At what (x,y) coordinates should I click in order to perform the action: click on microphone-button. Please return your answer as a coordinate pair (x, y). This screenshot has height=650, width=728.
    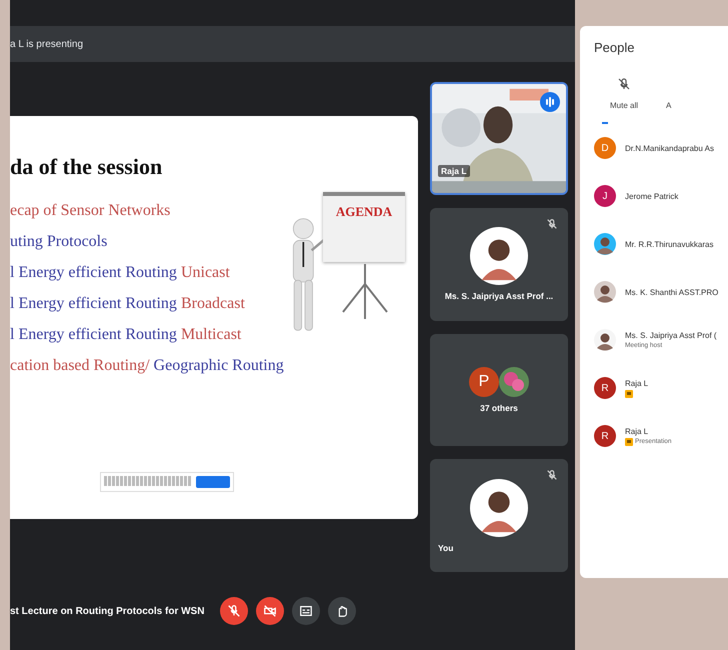
    Looking at the image, I should click on (234, 611).